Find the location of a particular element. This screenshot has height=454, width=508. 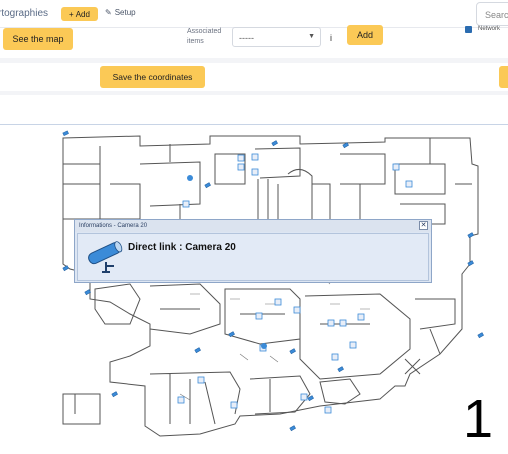

network-checkbox is located at coordinates (468, 29).